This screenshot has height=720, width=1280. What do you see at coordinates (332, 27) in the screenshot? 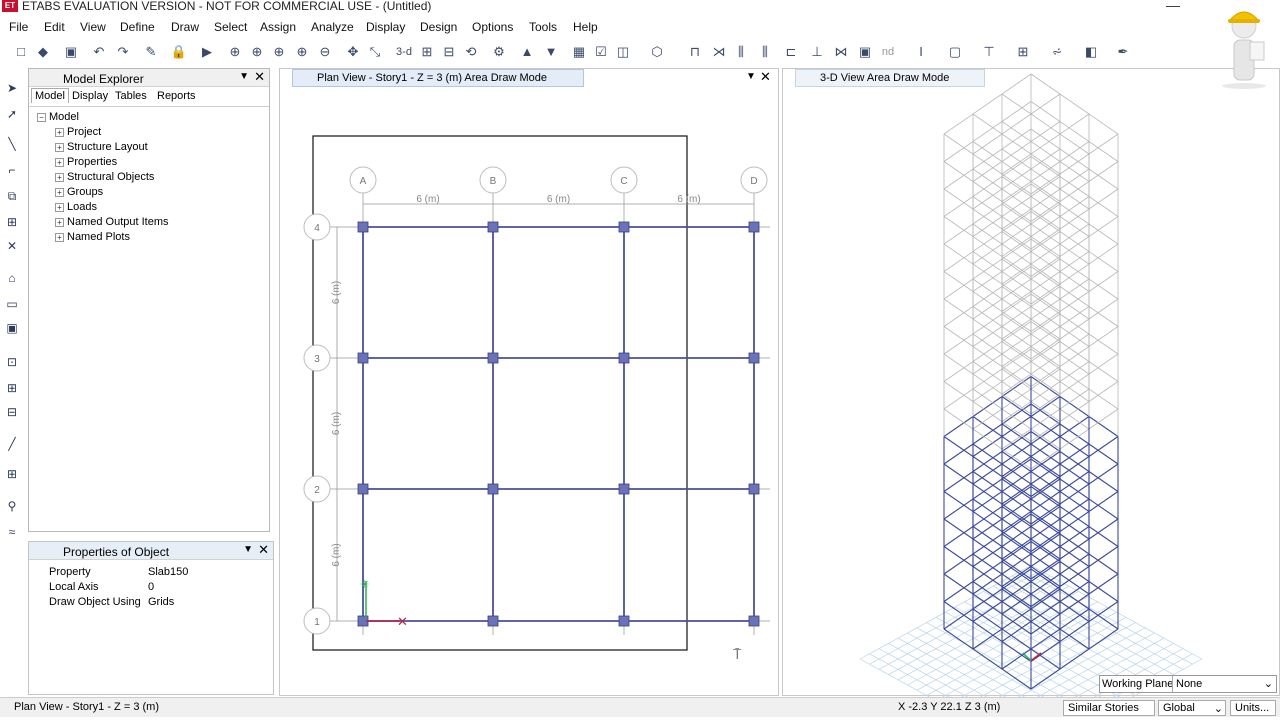
I see `menu-analyze: Analyze` at bounding box center [332, 27].